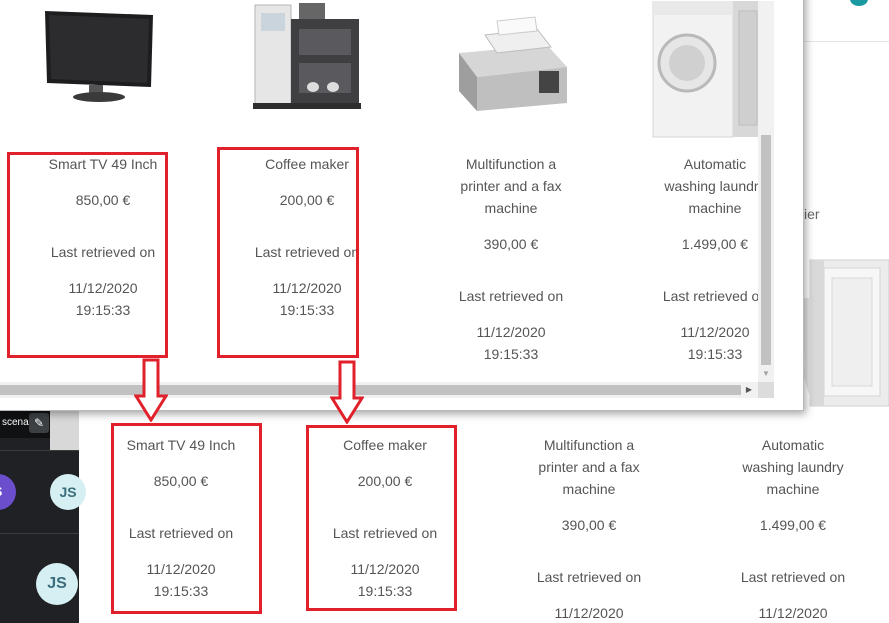  I want to click on scroll-corner, so click(766, 390).